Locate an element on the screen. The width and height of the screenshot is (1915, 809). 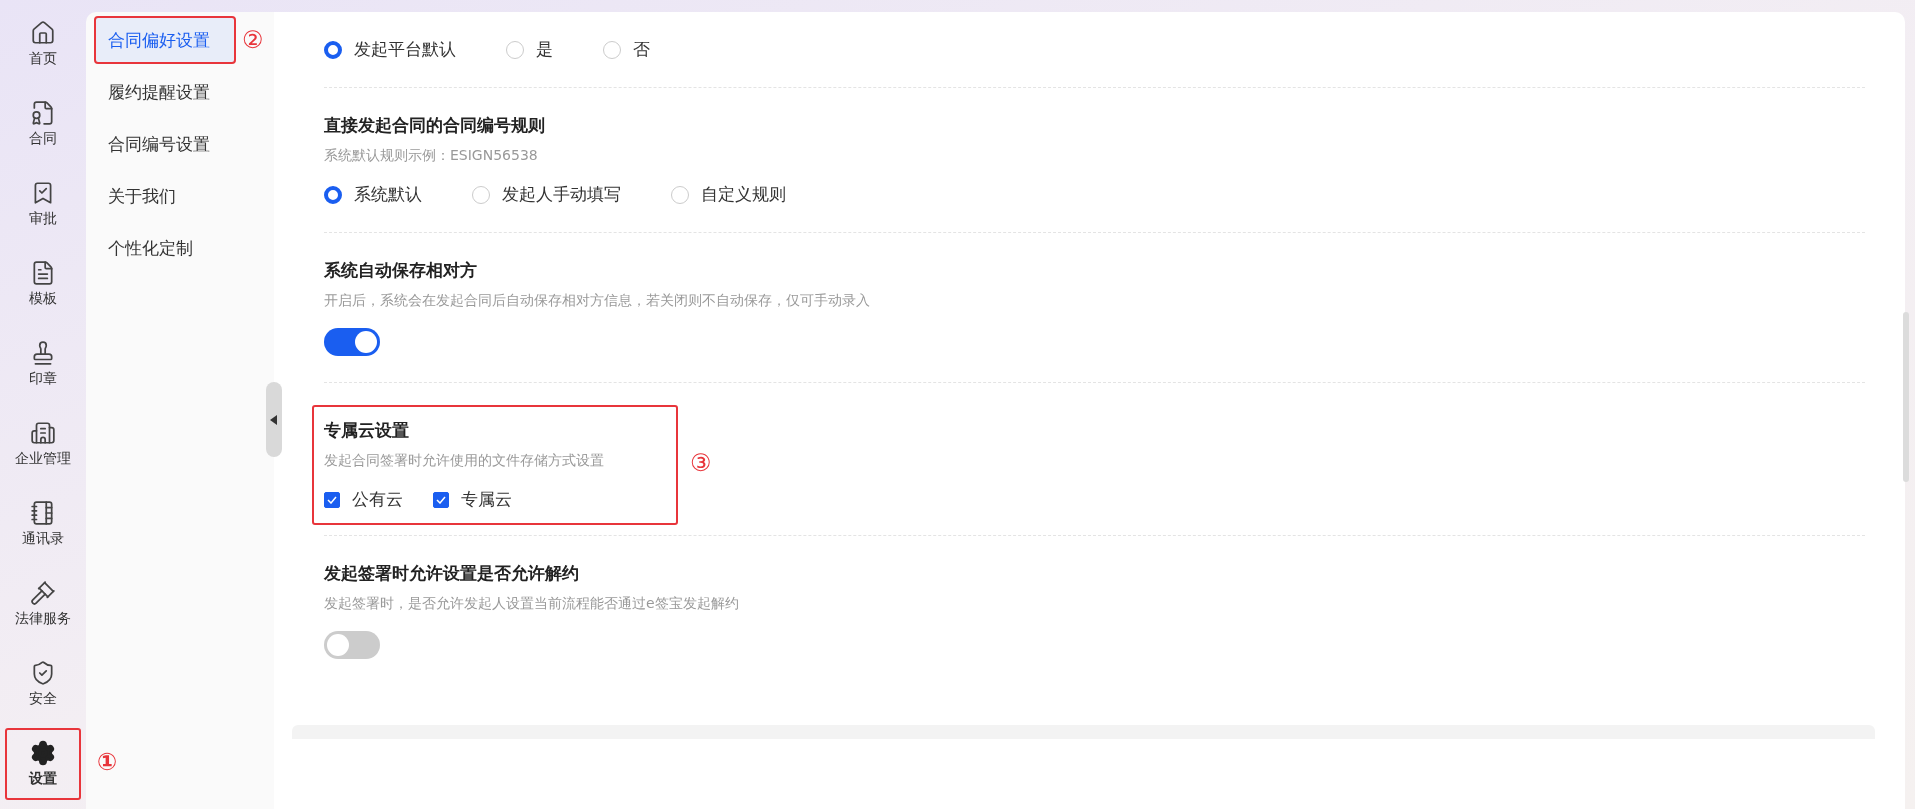
section-description: 发起合同签署时允许使用的文件存储方式设置 is located at coordinates (464, 461).